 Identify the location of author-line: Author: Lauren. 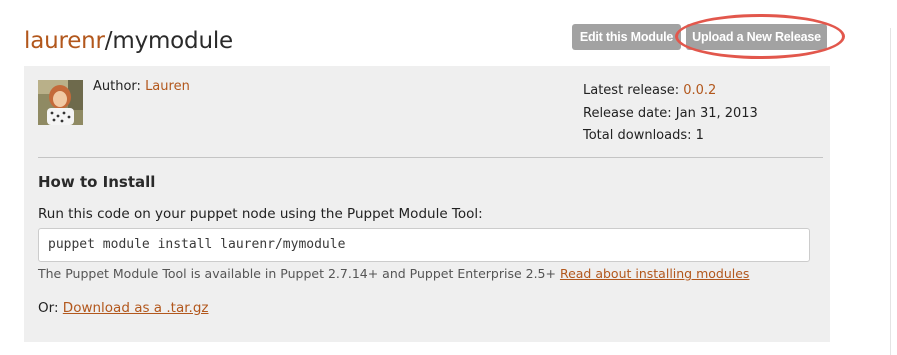
(141, 87).